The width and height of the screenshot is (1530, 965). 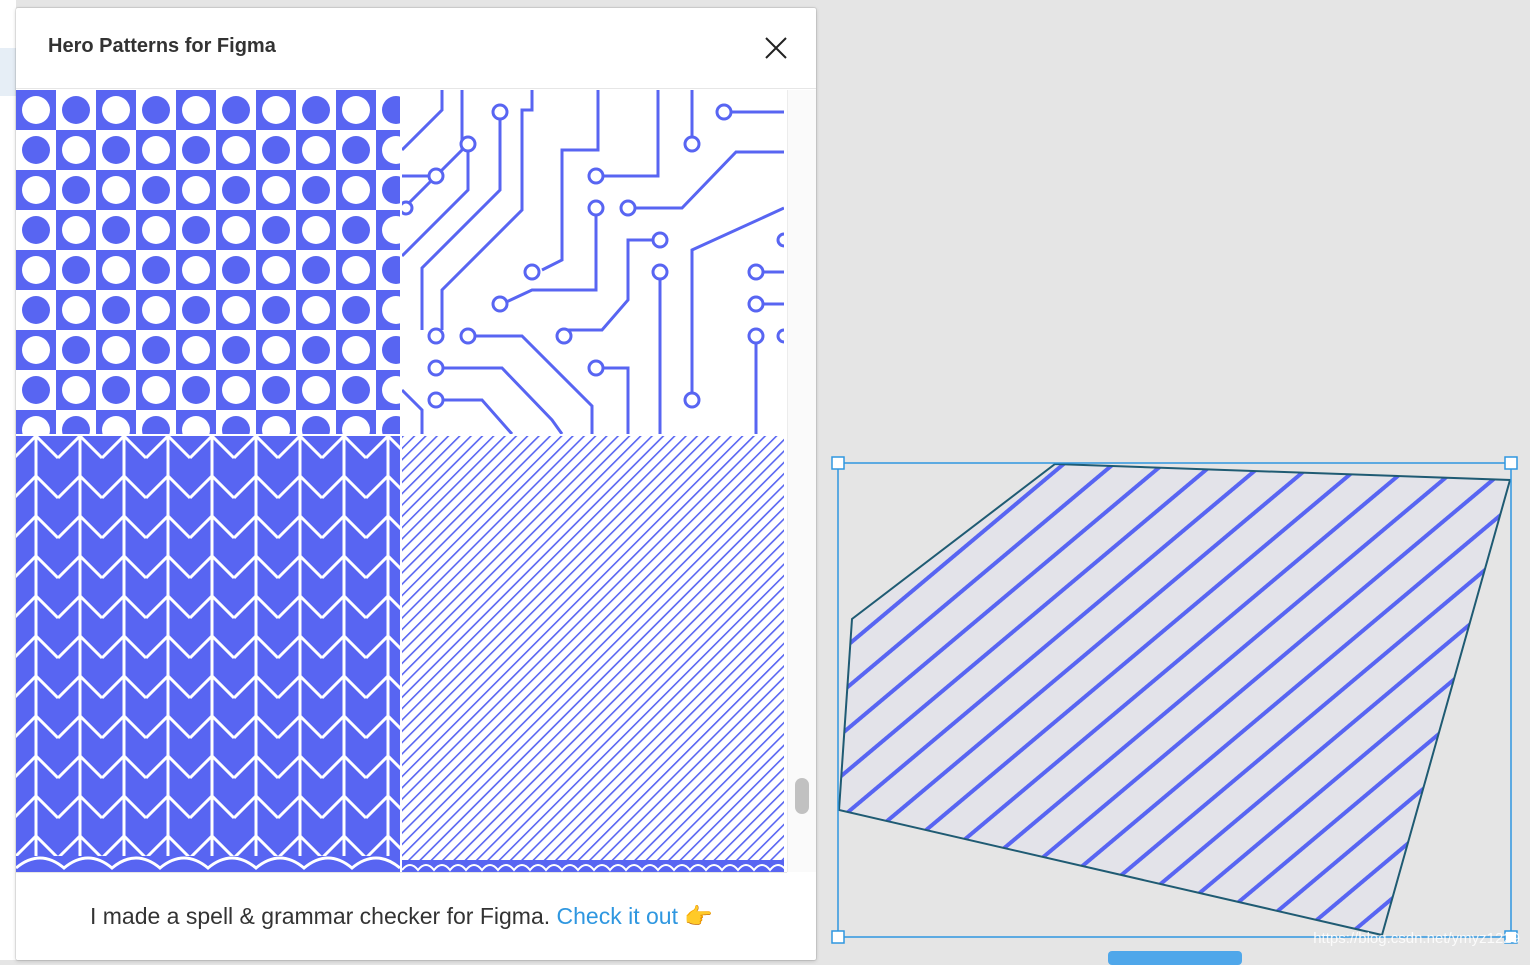 What do you see at coordinates (617, 916) in the screenshot?
I see `check-it-out-link: Check it out` at bounding box center [617, 916].